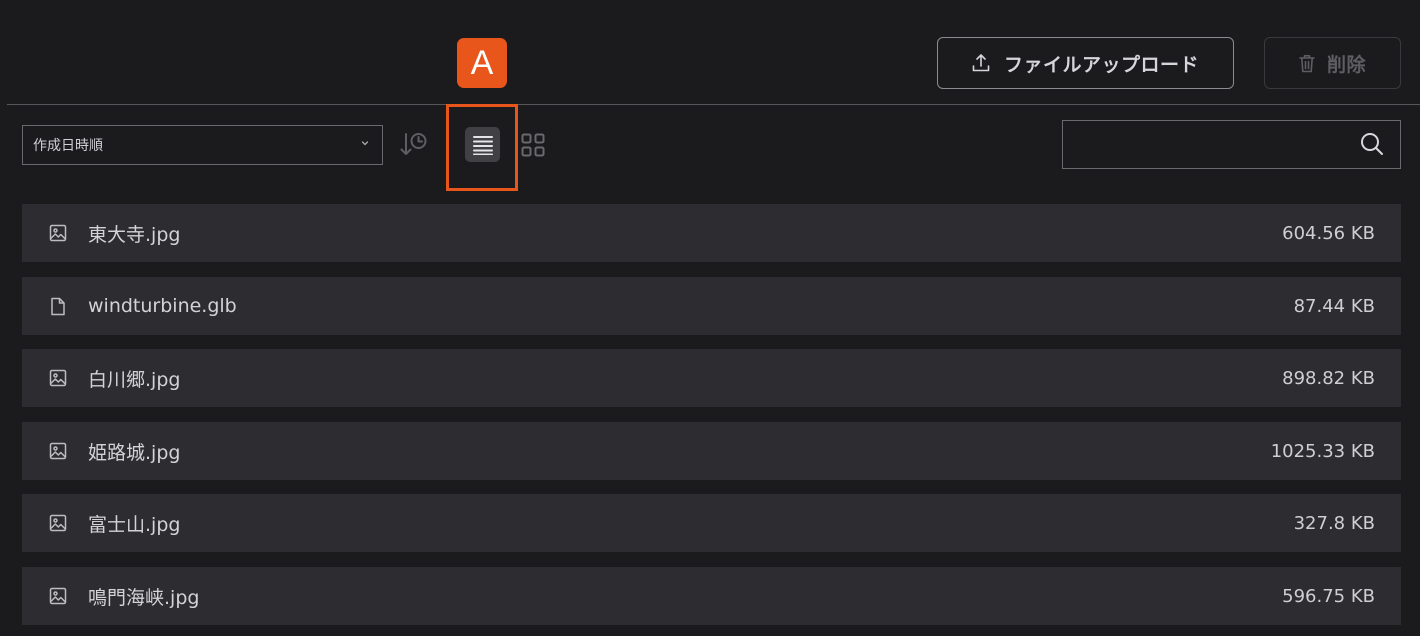  Describe the element at coordinates (981, 63) in the screenshot. I see `upload-icon` at that location.